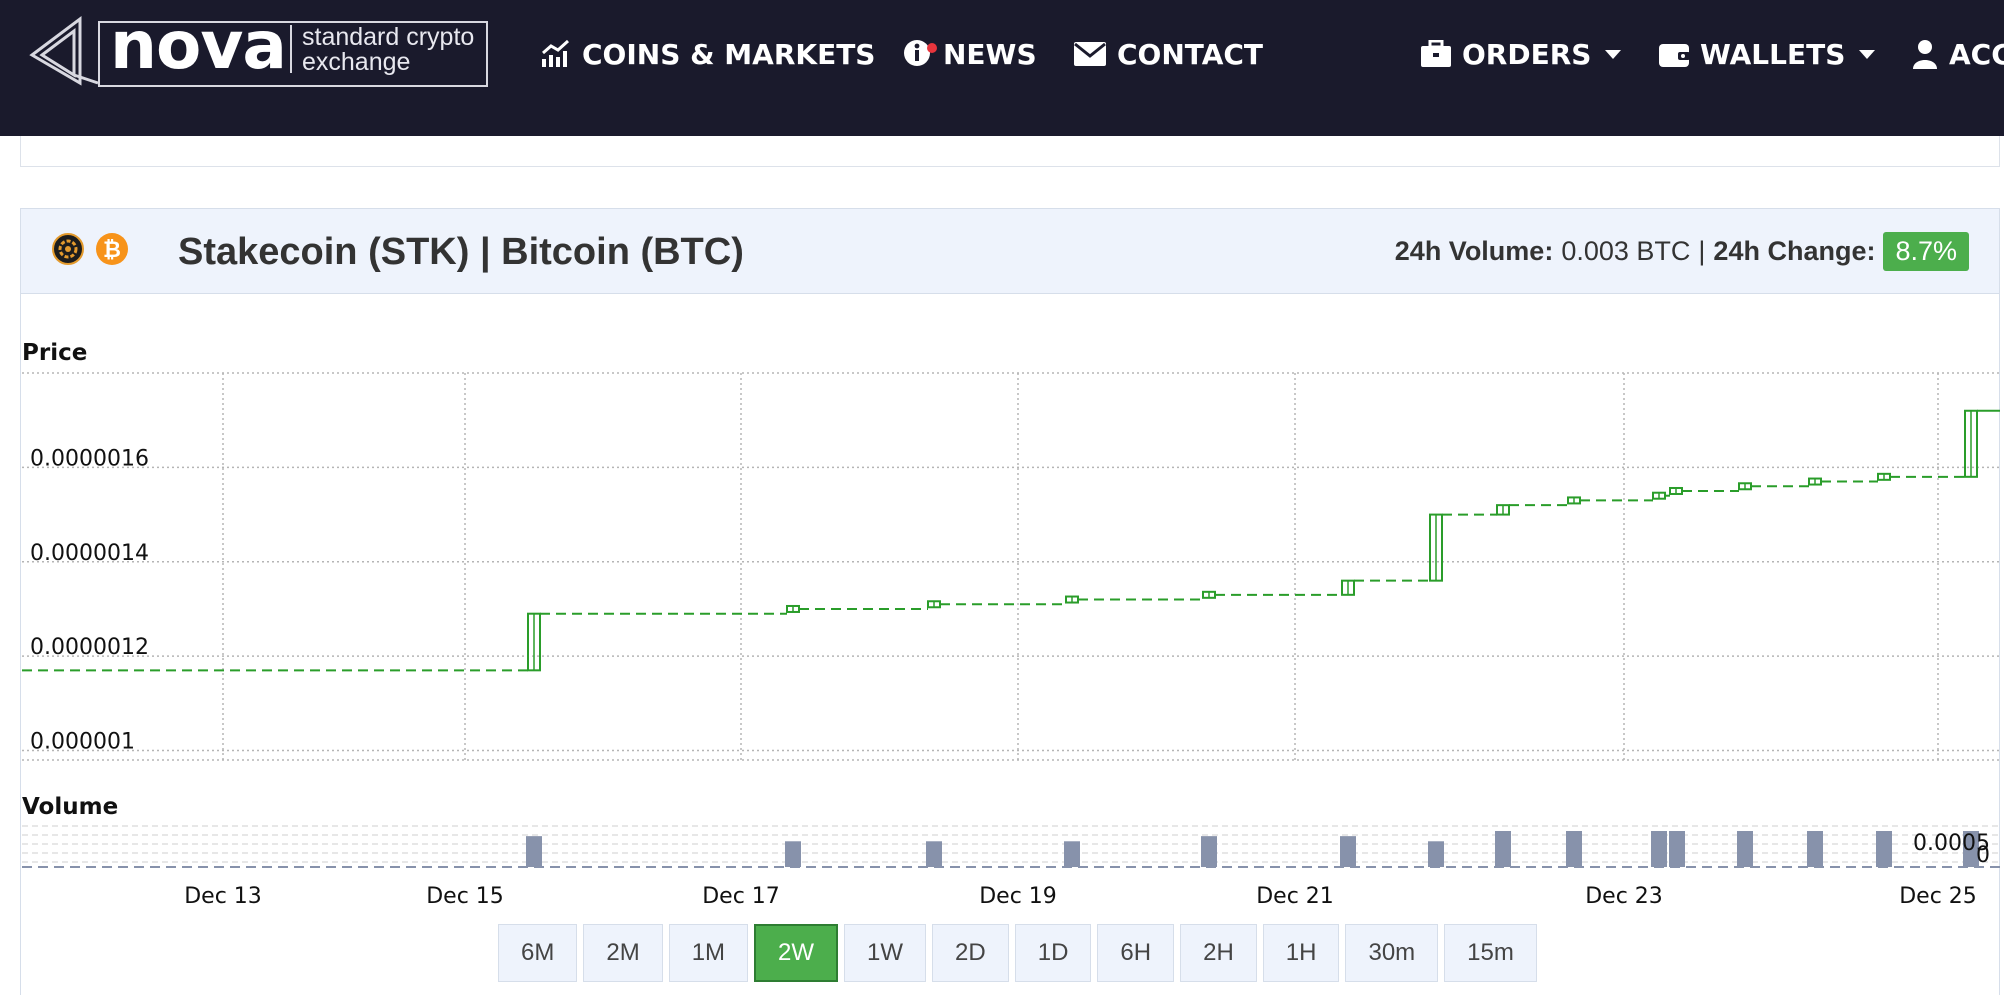 The width and height of the screenshot is (2004, 995). What do you see at coordinates (1938, 896) in the screenshot?
I see `x-tick-label: Dec 25` at bounding box center [1938, 896].